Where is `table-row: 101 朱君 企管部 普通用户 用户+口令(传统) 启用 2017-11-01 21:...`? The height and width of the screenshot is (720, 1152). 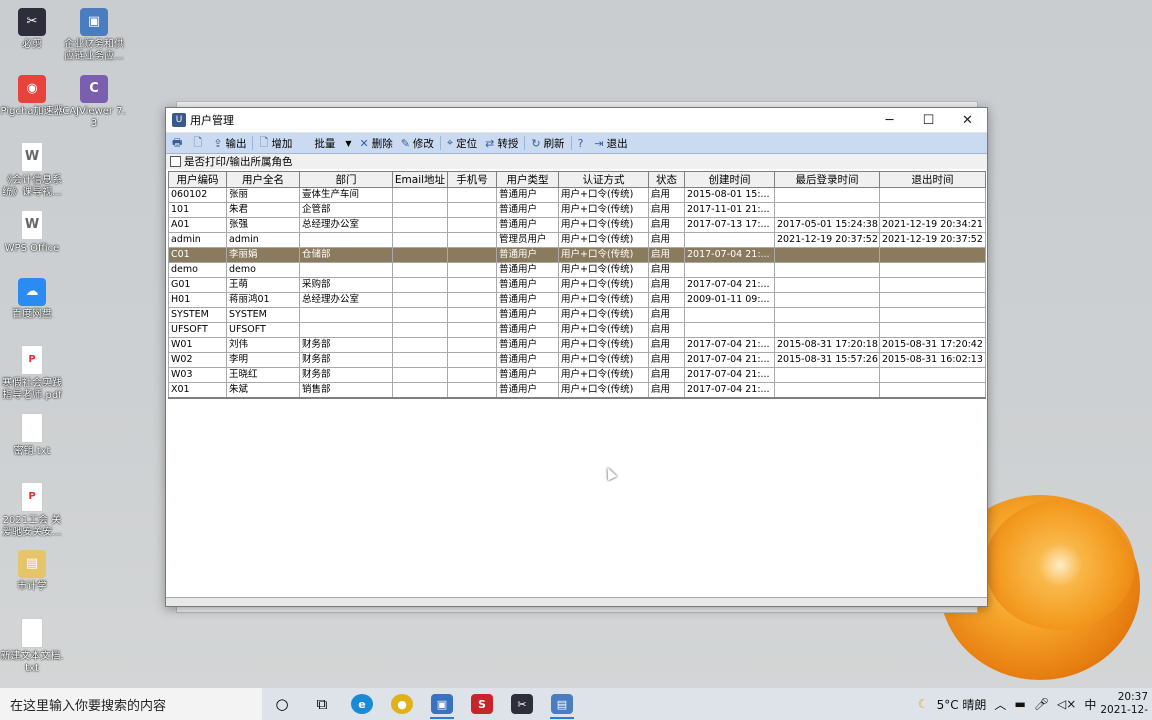
table-row: 101 朱君 企管部 普通用户 用户+口令(传统) 启用 2017-11-01 21:... is located at coordinates (577, 210).